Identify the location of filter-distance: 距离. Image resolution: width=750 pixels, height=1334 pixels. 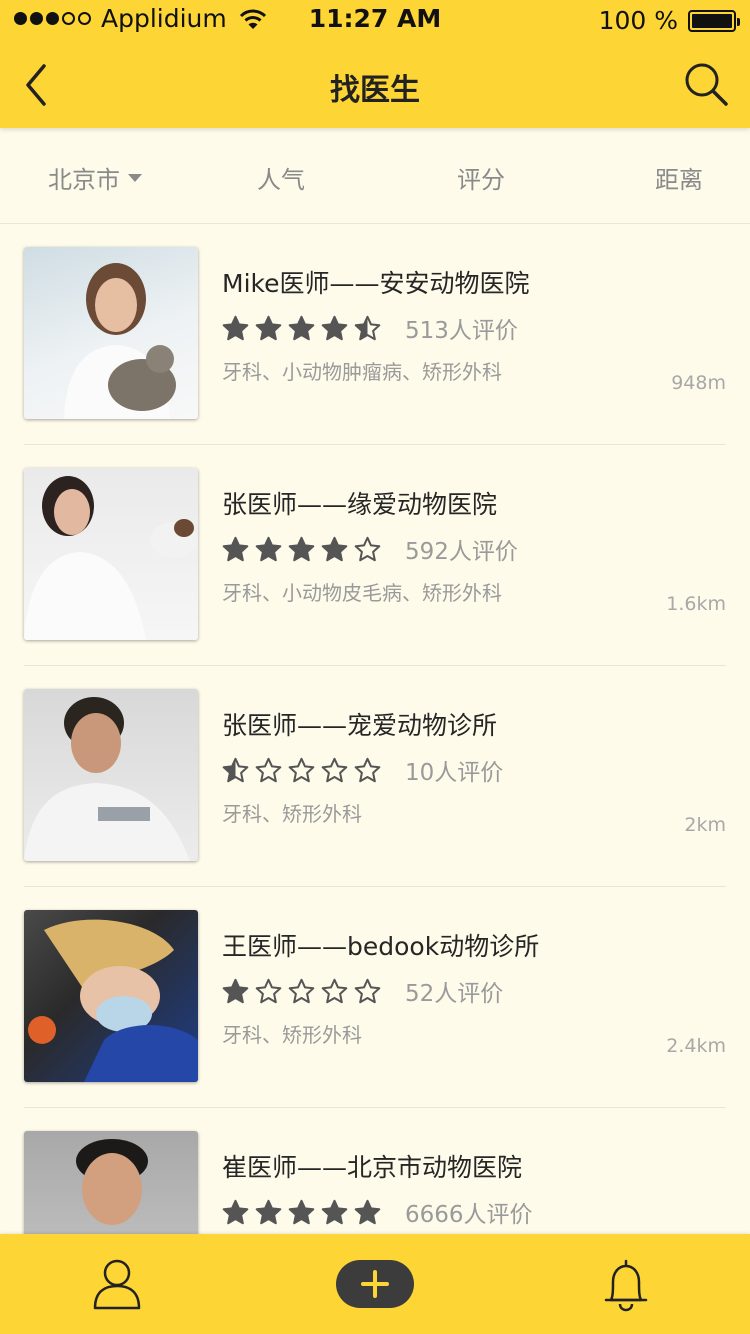
(679, 177).